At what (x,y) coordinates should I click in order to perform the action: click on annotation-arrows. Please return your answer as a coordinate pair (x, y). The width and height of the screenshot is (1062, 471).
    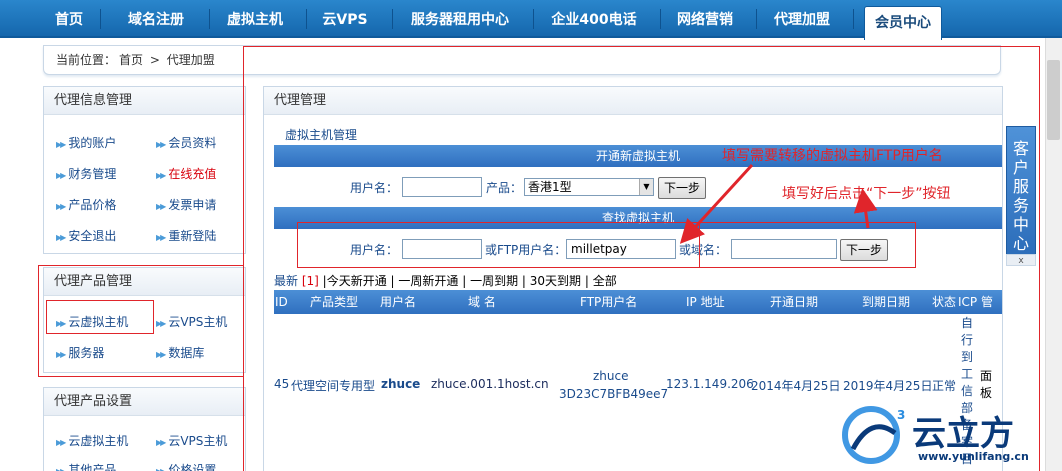
    Looking at the image, I should click on (778, 203).